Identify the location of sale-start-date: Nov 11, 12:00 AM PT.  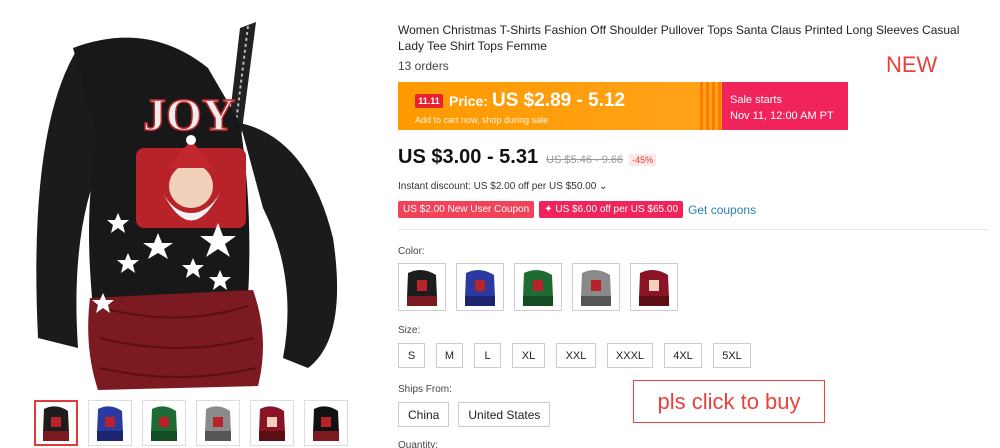
(782, 116).